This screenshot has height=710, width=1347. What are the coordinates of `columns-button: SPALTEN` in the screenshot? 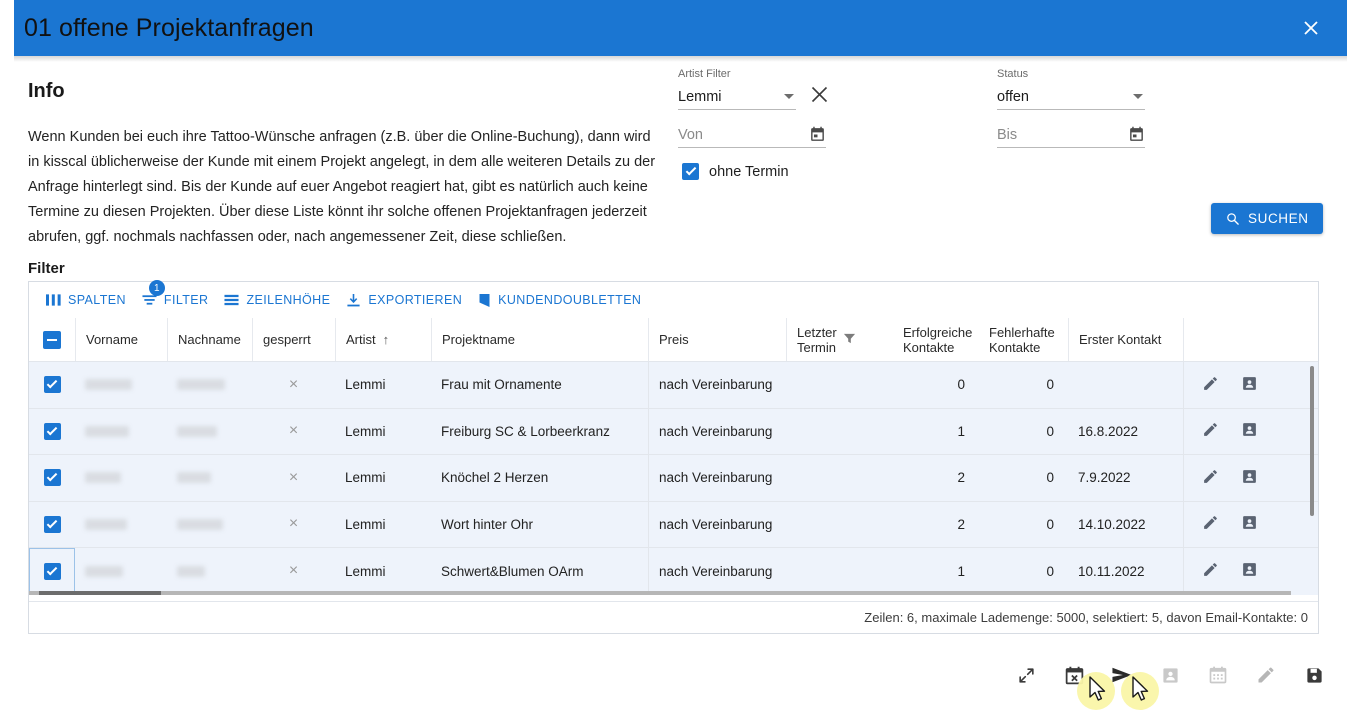 It's located at (86, 300).